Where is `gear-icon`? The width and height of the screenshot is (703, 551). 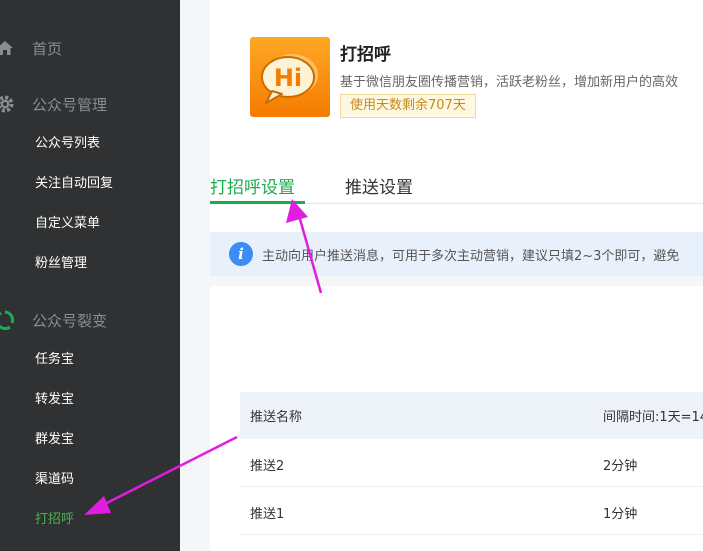 gear-icon is located at coordinates (8, 104).